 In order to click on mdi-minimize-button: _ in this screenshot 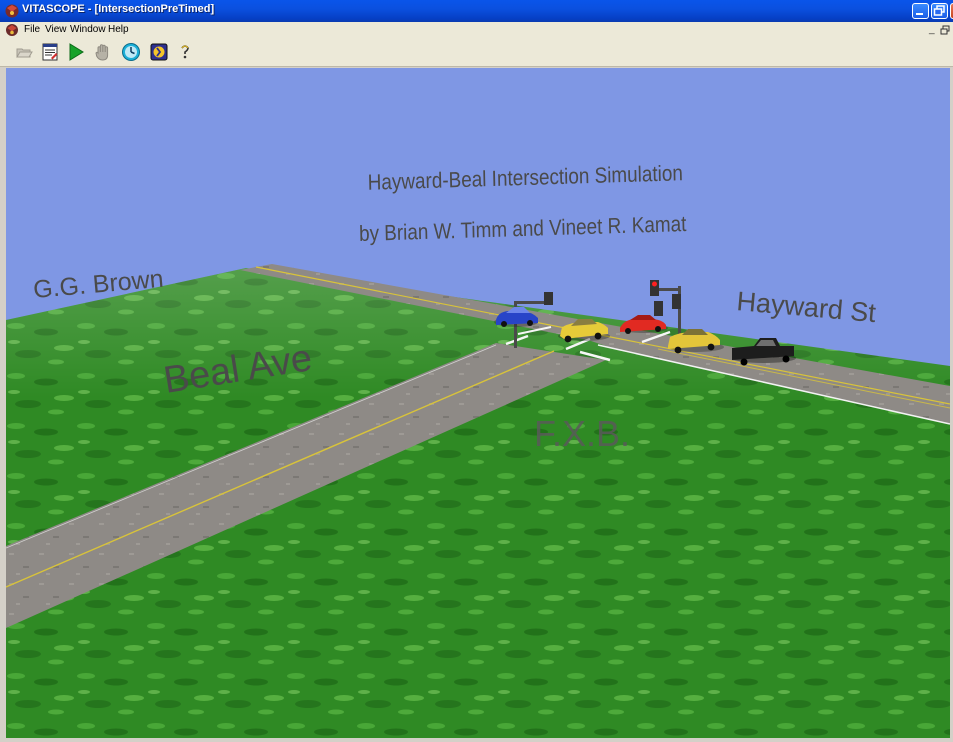, I will do `click(932, 29)`.